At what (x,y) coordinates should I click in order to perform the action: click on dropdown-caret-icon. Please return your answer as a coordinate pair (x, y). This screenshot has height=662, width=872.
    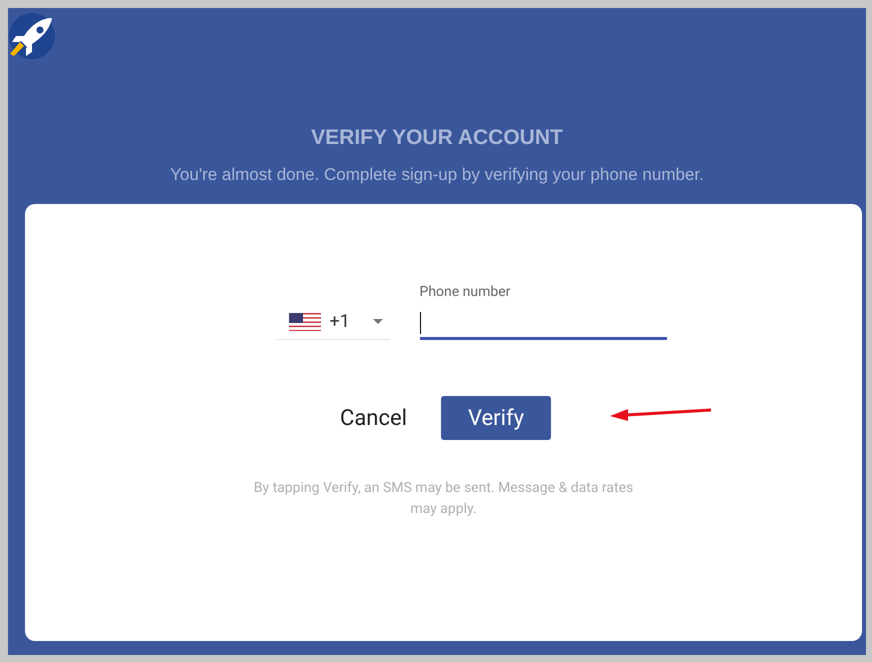
    Looking at the image, I should click on (377, 321).